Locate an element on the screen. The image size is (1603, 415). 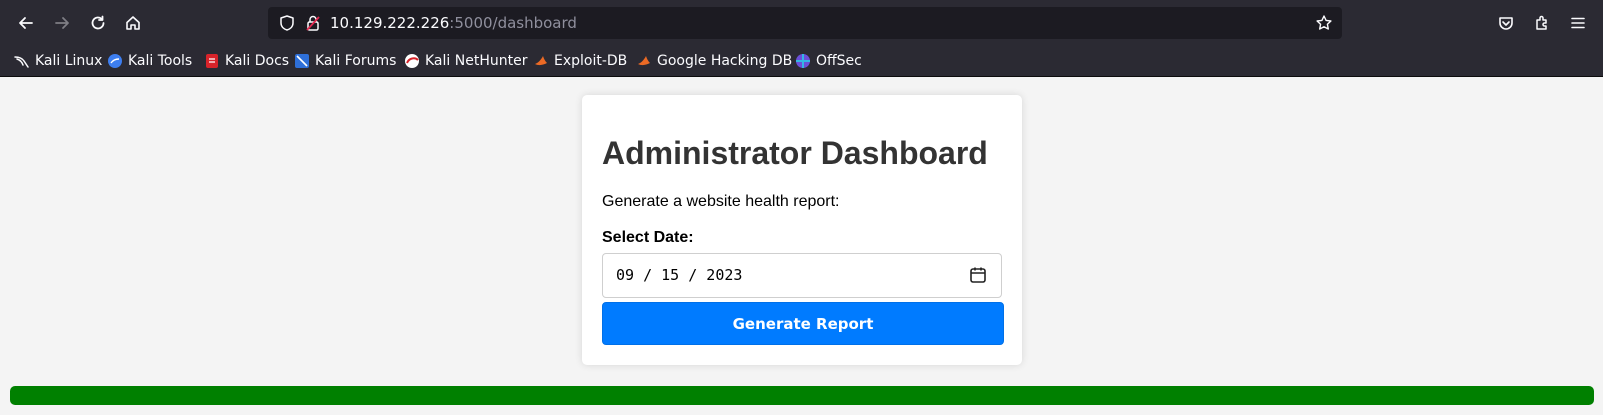
url-text: 10.129.222.226:5000/dashboard is located at coordinates (453, 23).